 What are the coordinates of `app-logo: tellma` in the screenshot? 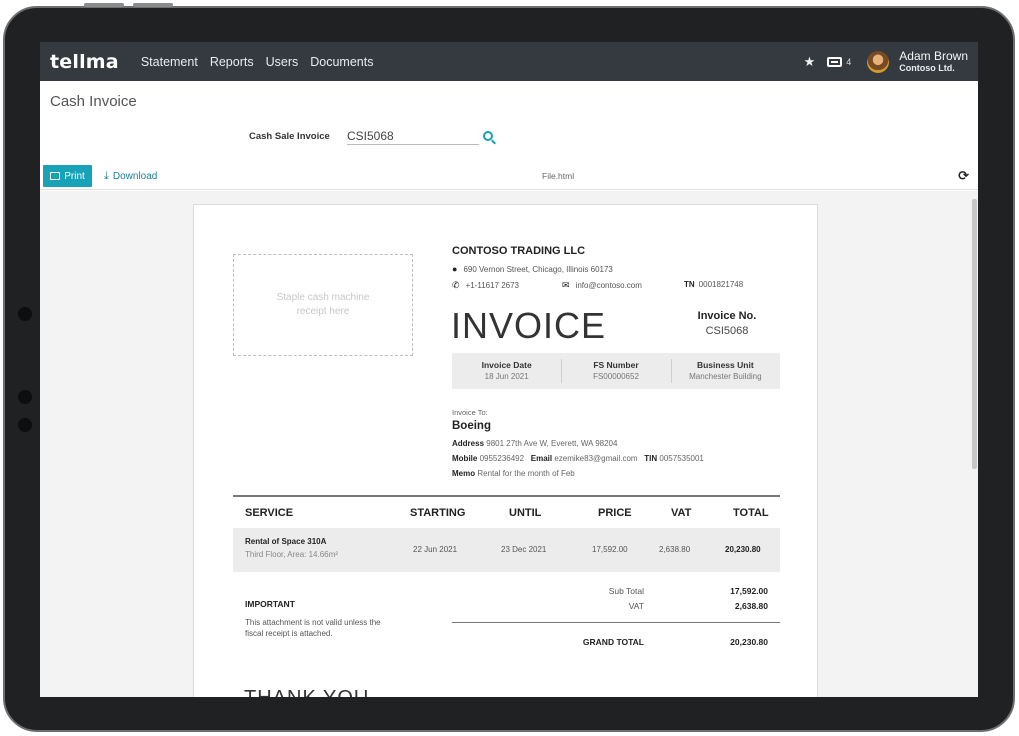 It's located at (84, 62).